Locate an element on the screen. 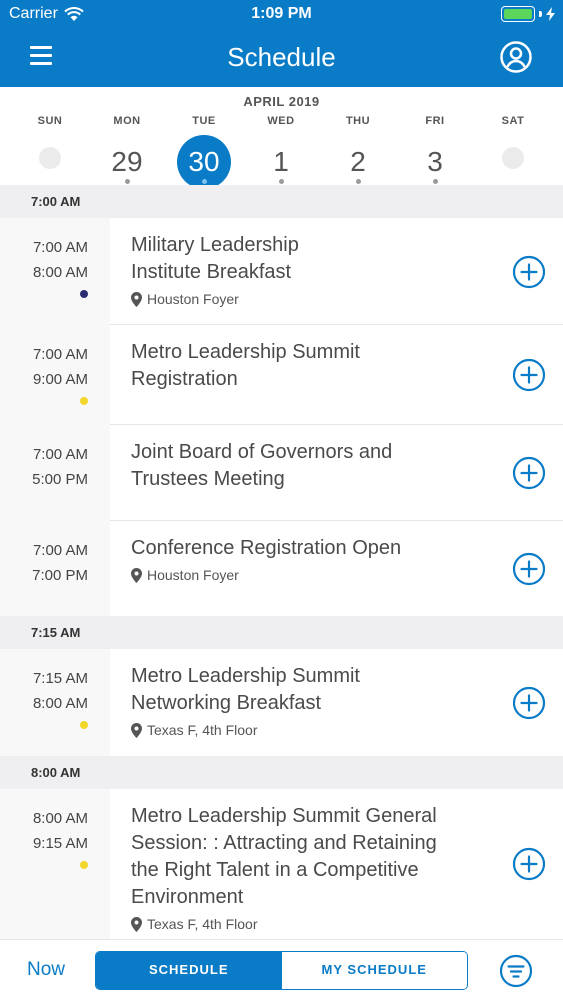 The width and height of the screenshot is (563, 1000). day-number: 29 is located at coordinates (127, 162).